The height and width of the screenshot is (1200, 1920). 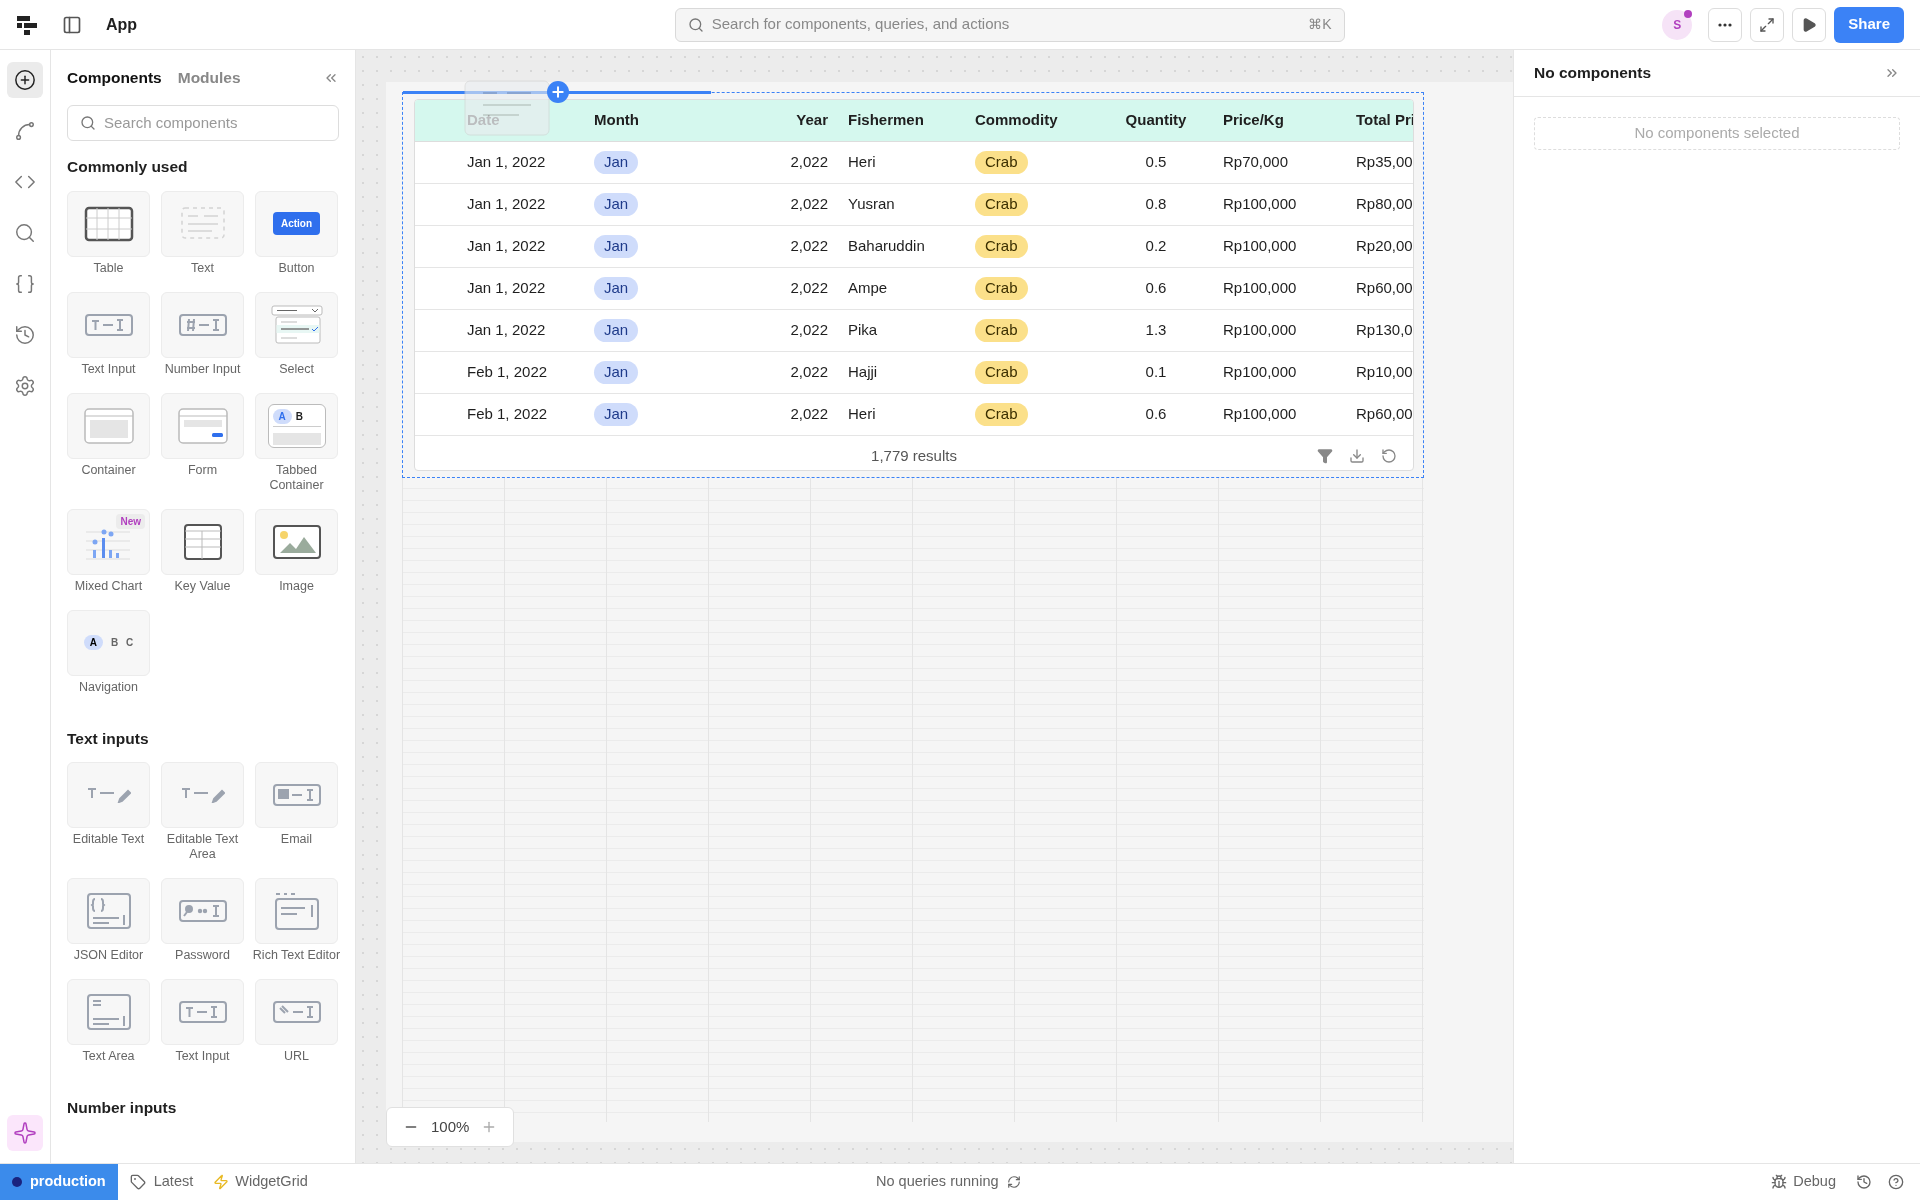 I want to click on panel-tab: Modules, so click(x=209, y=78).